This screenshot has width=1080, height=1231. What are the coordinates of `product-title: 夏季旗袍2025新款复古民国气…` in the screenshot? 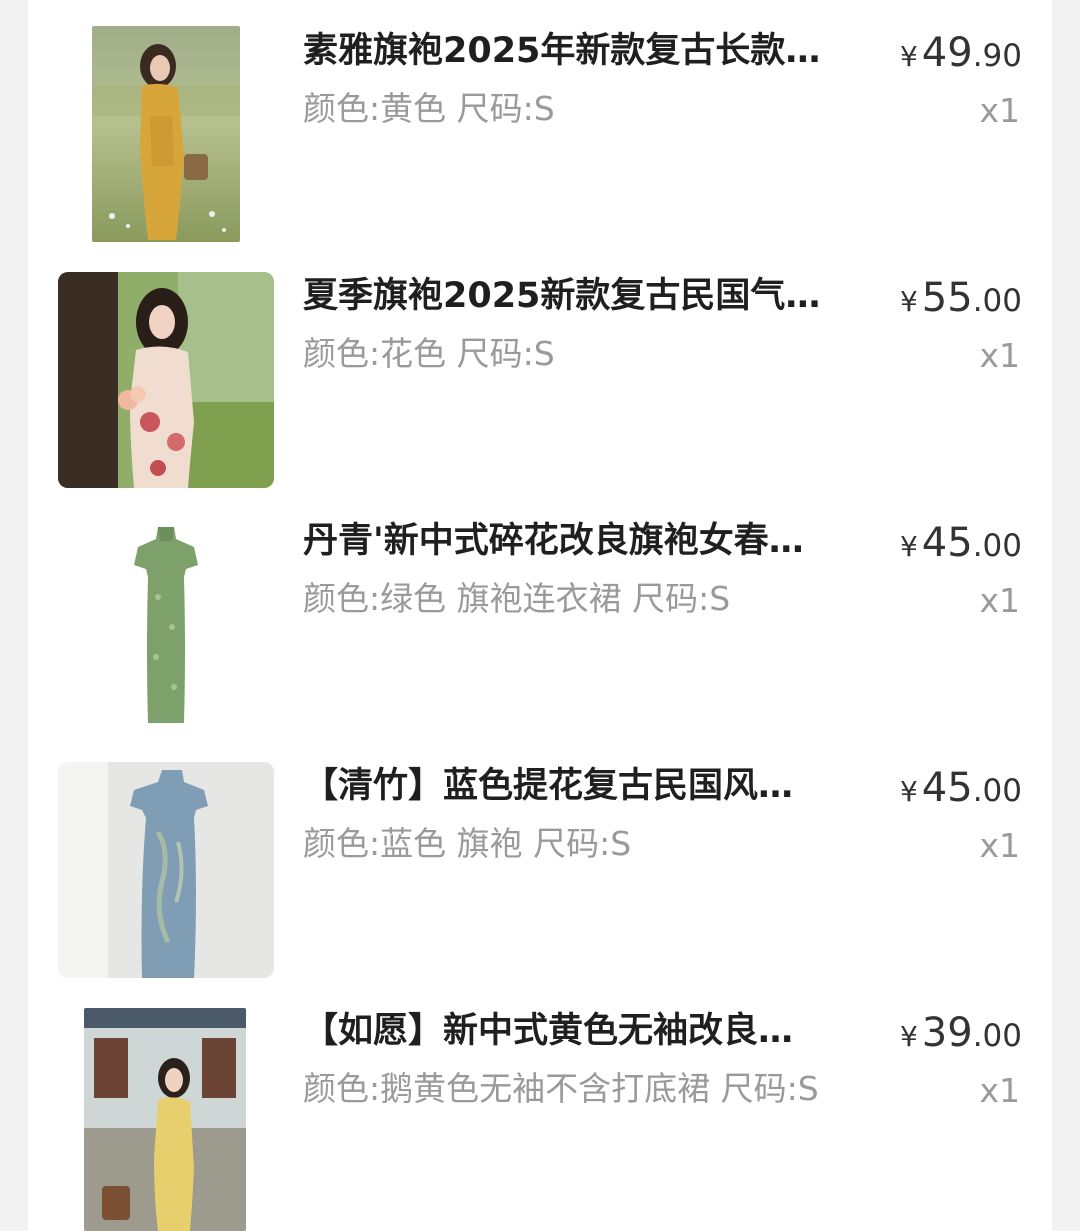 It's located at (573, 296).